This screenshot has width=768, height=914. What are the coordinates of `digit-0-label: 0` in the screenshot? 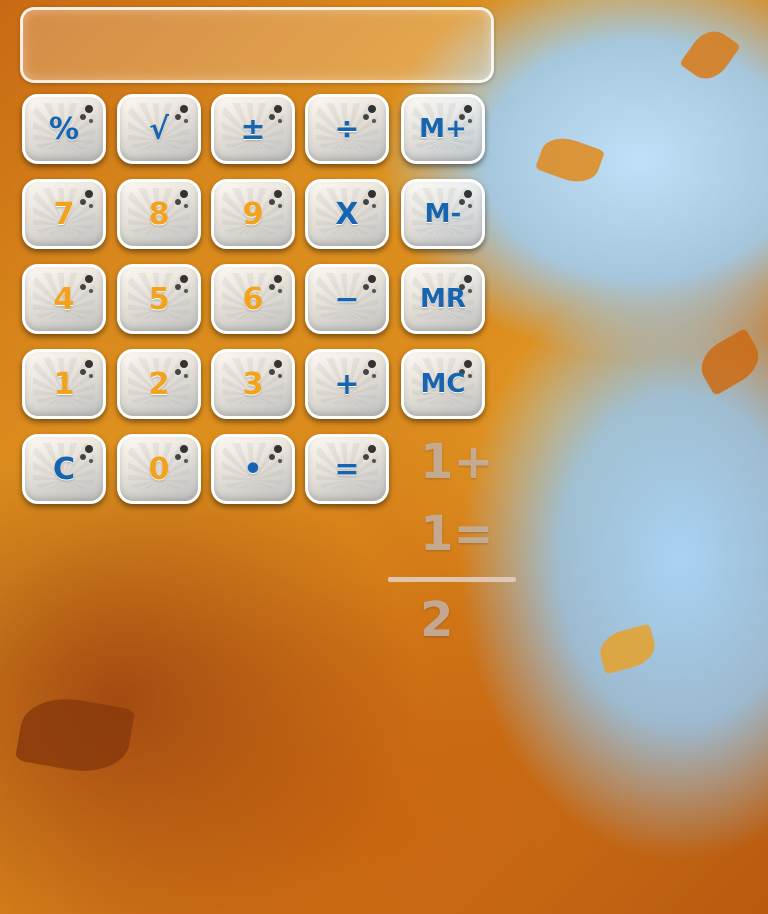 It's located at (159, 469).